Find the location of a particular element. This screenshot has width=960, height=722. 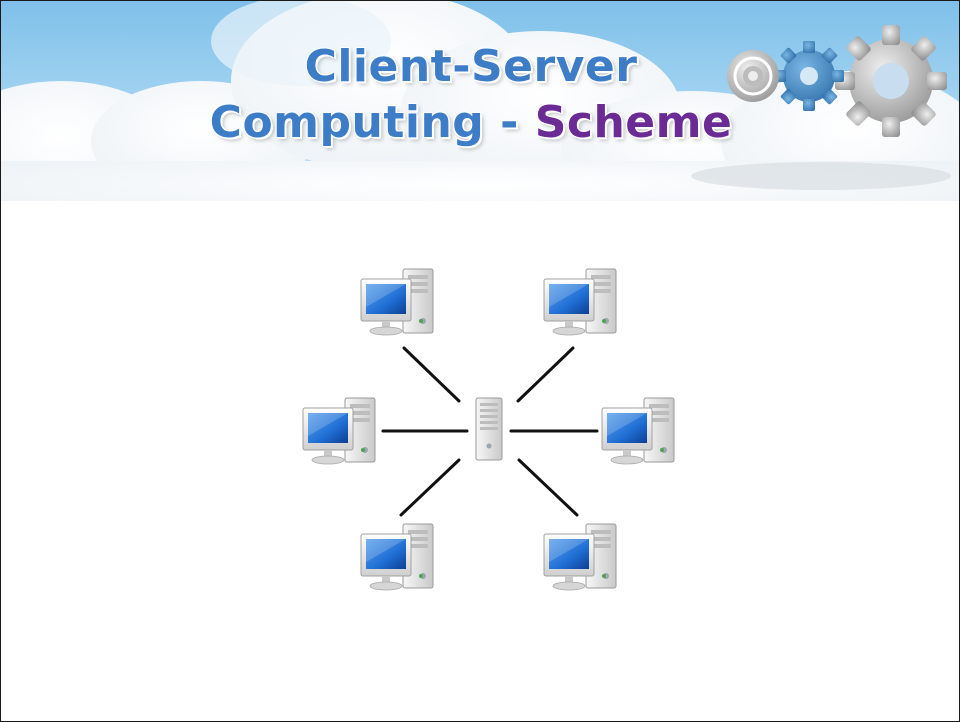

link-bottom-right is located at coordinates (548, 487).